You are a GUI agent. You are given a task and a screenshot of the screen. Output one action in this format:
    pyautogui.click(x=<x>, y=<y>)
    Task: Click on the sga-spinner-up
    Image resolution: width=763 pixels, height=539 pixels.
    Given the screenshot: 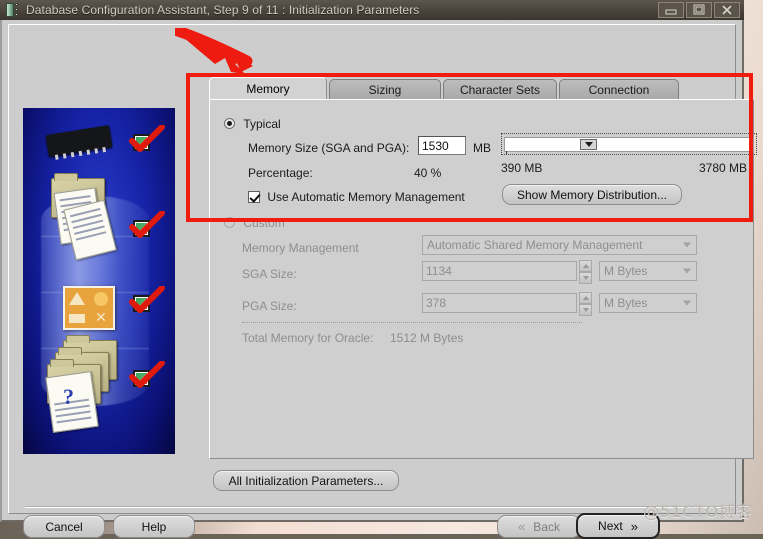 What is the action you would take?
    pyautogui.click(x=585, y=266)
    